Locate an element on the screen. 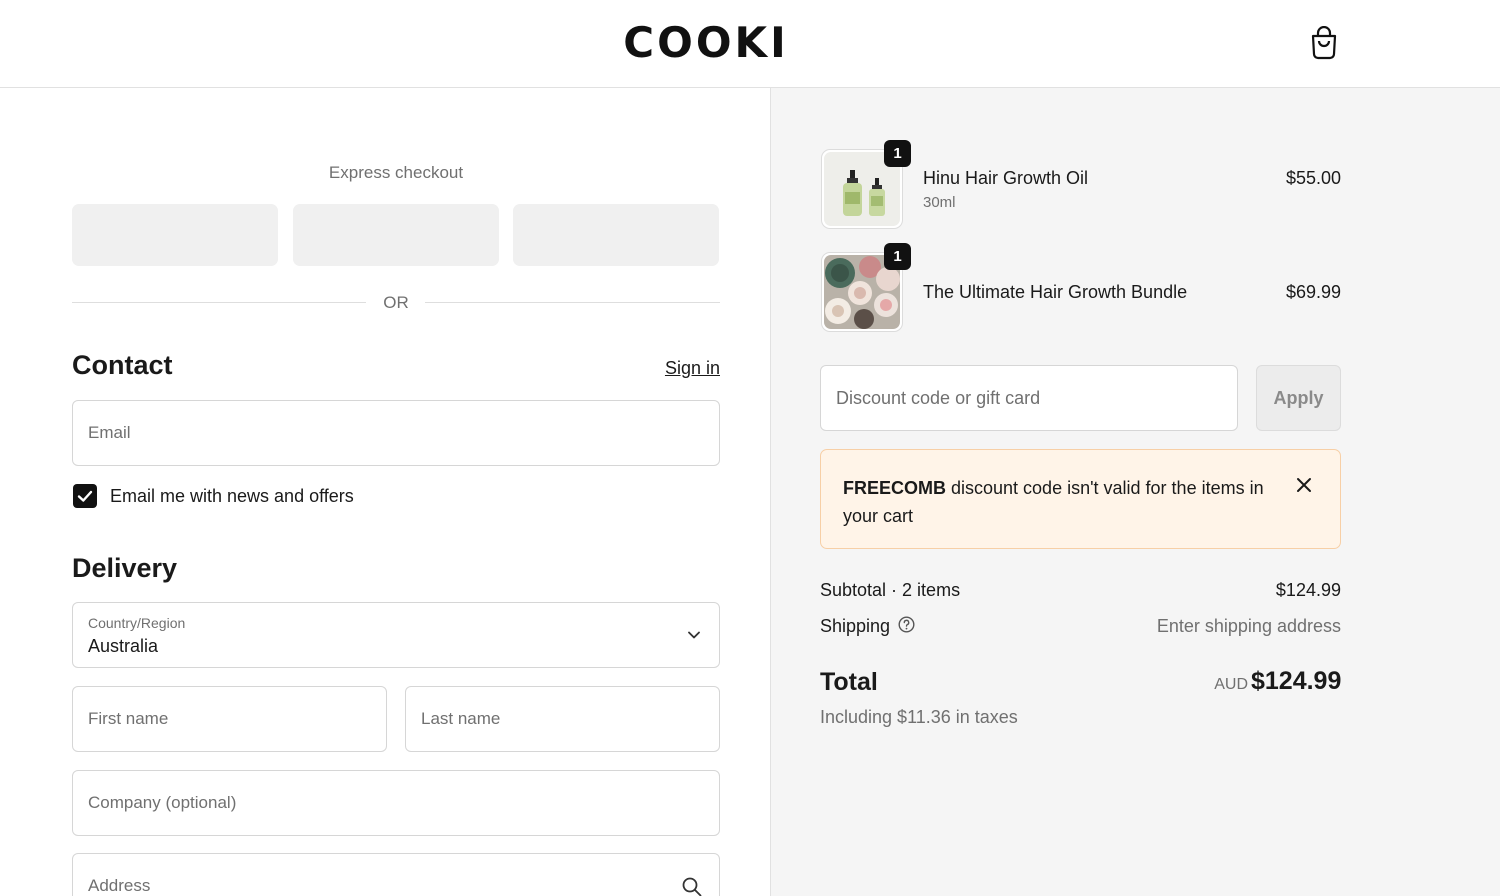 This screenshot has width=1500, height=896. express-checkout-title: Express checkout is located at coordinates (396, 172).